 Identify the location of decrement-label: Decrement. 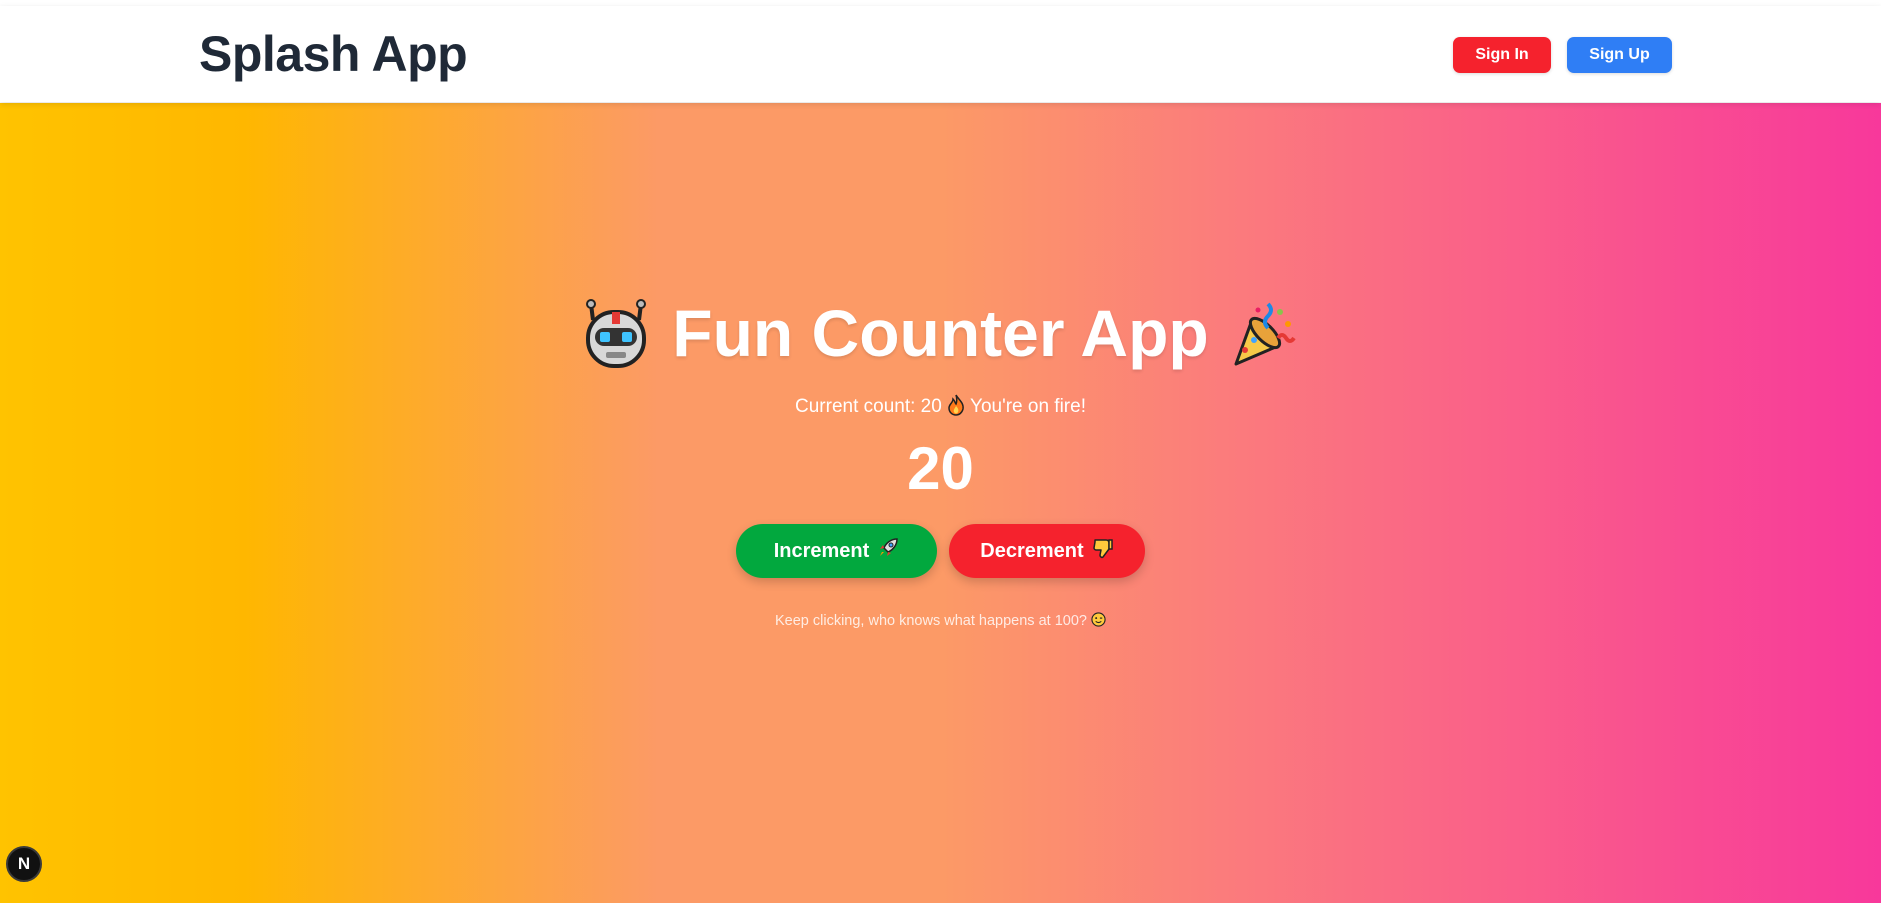
(1032, 550).